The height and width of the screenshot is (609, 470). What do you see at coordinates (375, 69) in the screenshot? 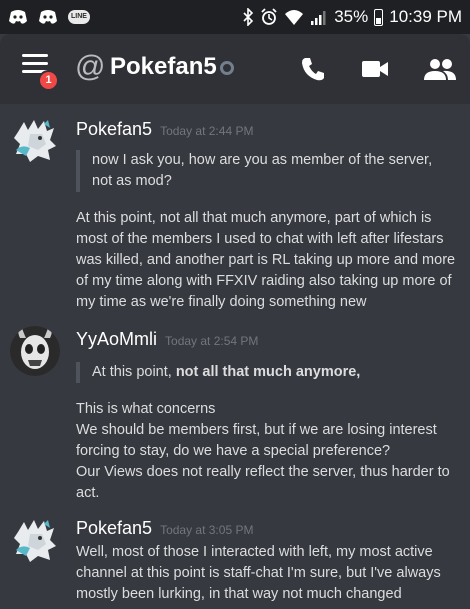
I see `video-icon` at bounding box center [375, 69].